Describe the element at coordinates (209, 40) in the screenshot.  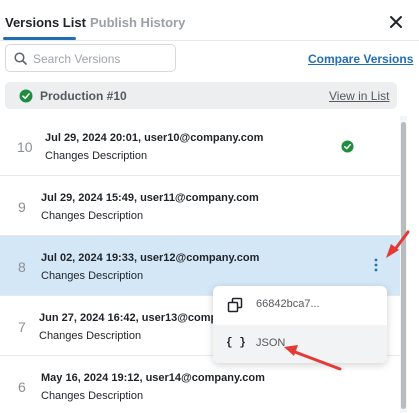
I see `tab-divider` at that location.